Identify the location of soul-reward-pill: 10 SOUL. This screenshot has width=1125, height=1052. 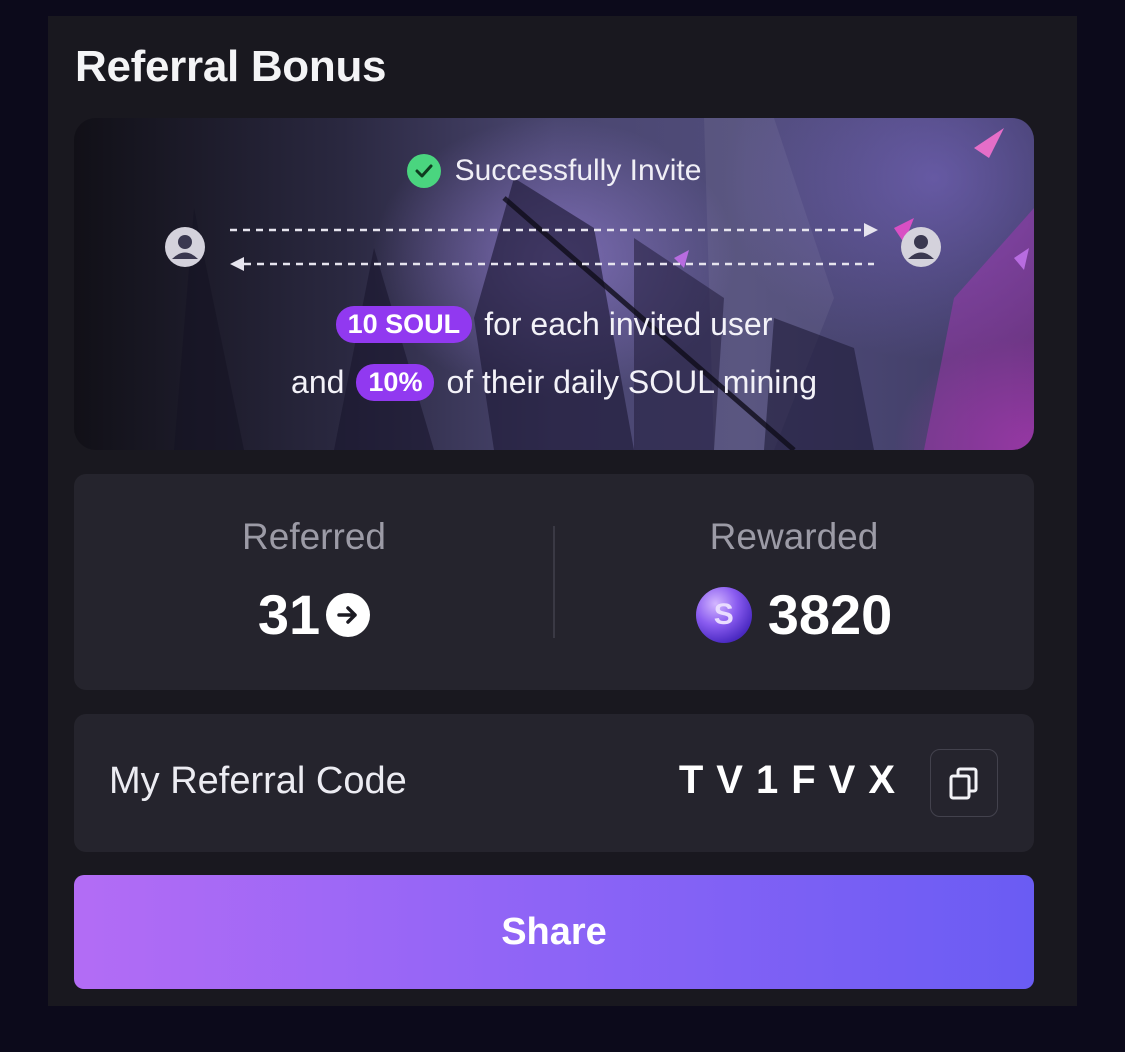
(404, 324).